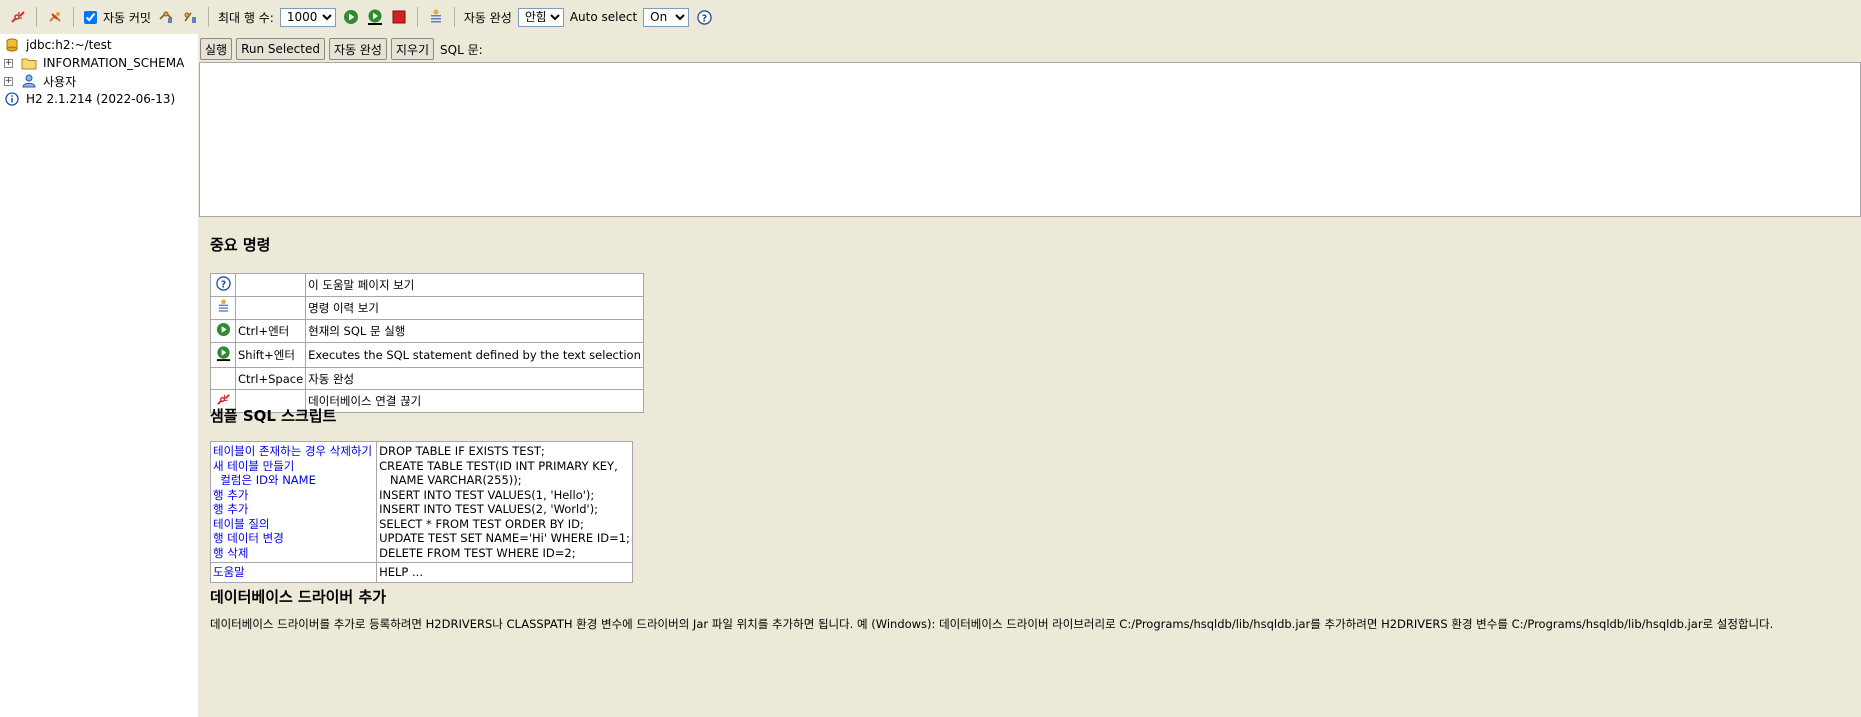 This screenshot has width=1861, height=717. What do you see at coordinates (99, 81) in the screenshot?
I see `tree-item-users: + 사용자` at bounding box center [99, 81].